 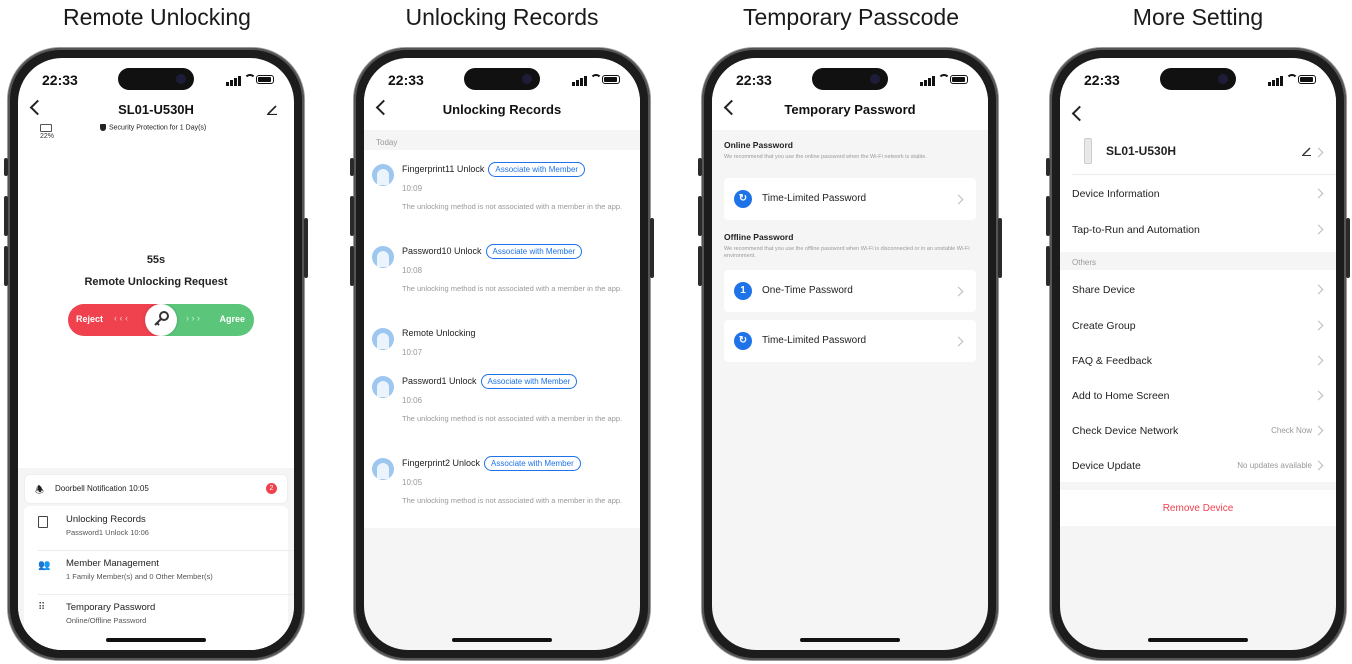 I want to click on one-time-password-row: 1 One-Time Password, so click(x=850, y=291).